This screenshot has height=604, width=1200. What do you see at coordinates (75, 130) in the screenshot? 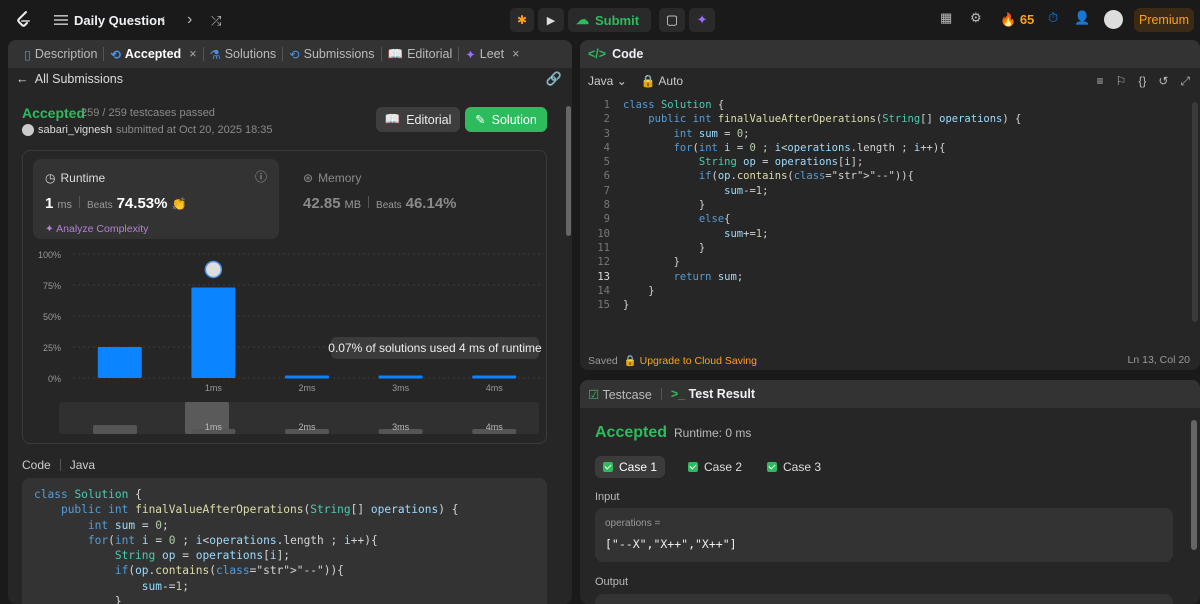
I see `username: sabari_vignesh` at bounding box center [75, 130].